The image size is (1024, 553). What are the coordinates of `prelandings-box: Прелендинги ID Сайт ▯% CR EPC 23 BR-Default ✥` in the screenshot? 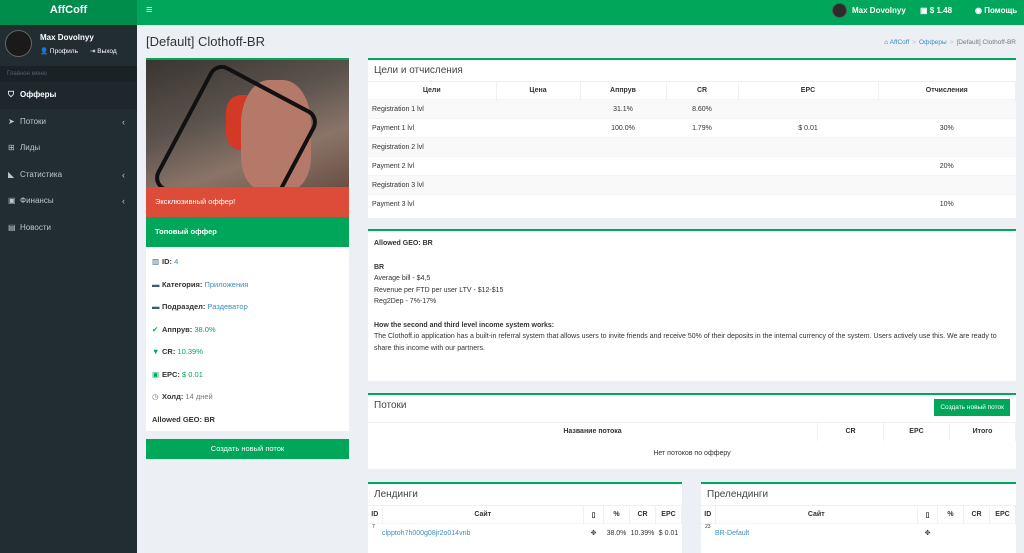 It's located at (858, 517).